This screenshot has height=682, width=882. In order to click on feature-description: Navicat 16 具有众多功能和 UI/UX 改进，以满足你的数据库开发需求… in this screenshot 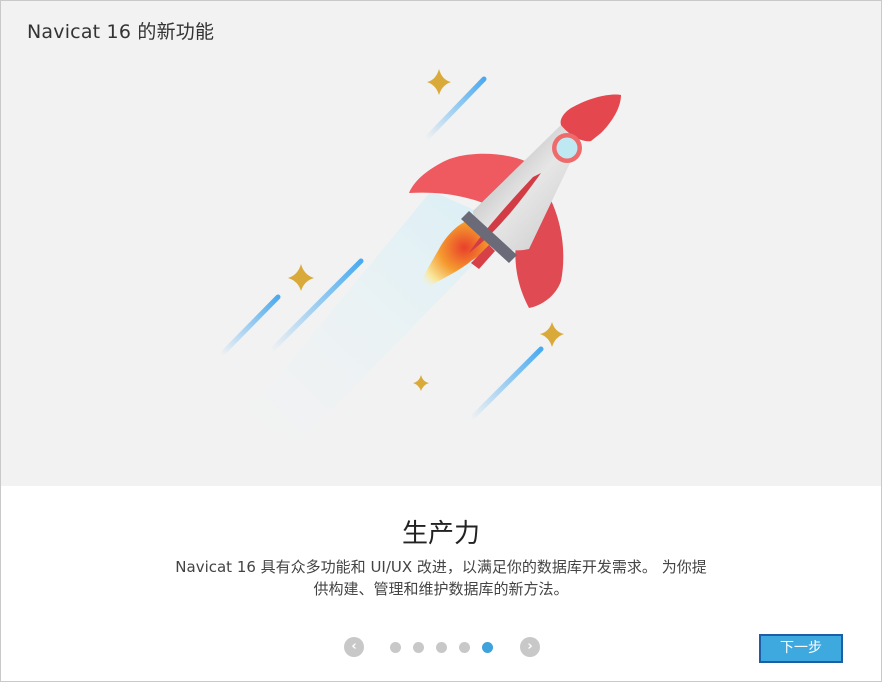, I will do `click(441, 578)`.